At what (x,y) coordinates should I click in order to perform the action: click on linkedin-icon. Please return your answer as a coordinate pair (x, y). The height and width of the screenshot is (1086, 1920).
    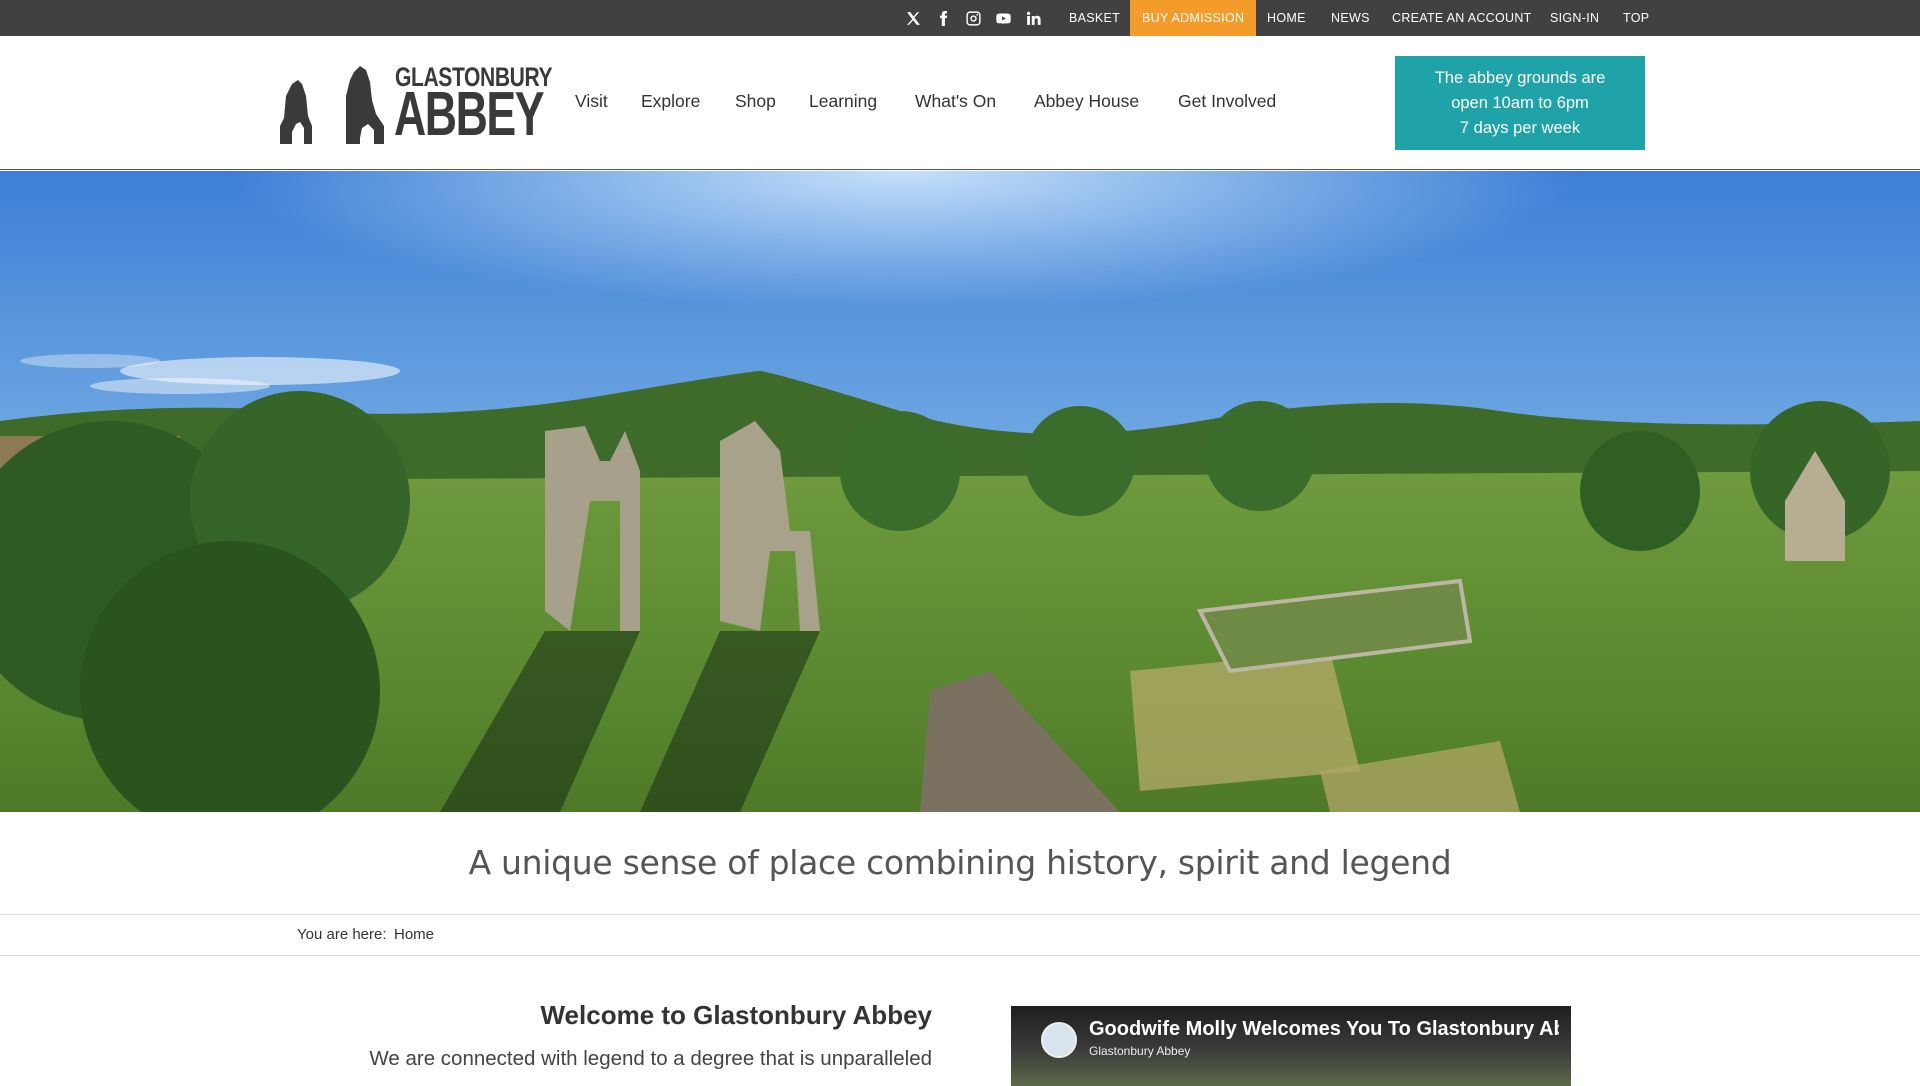
    Looking at the image, I should click on (1033, 18).